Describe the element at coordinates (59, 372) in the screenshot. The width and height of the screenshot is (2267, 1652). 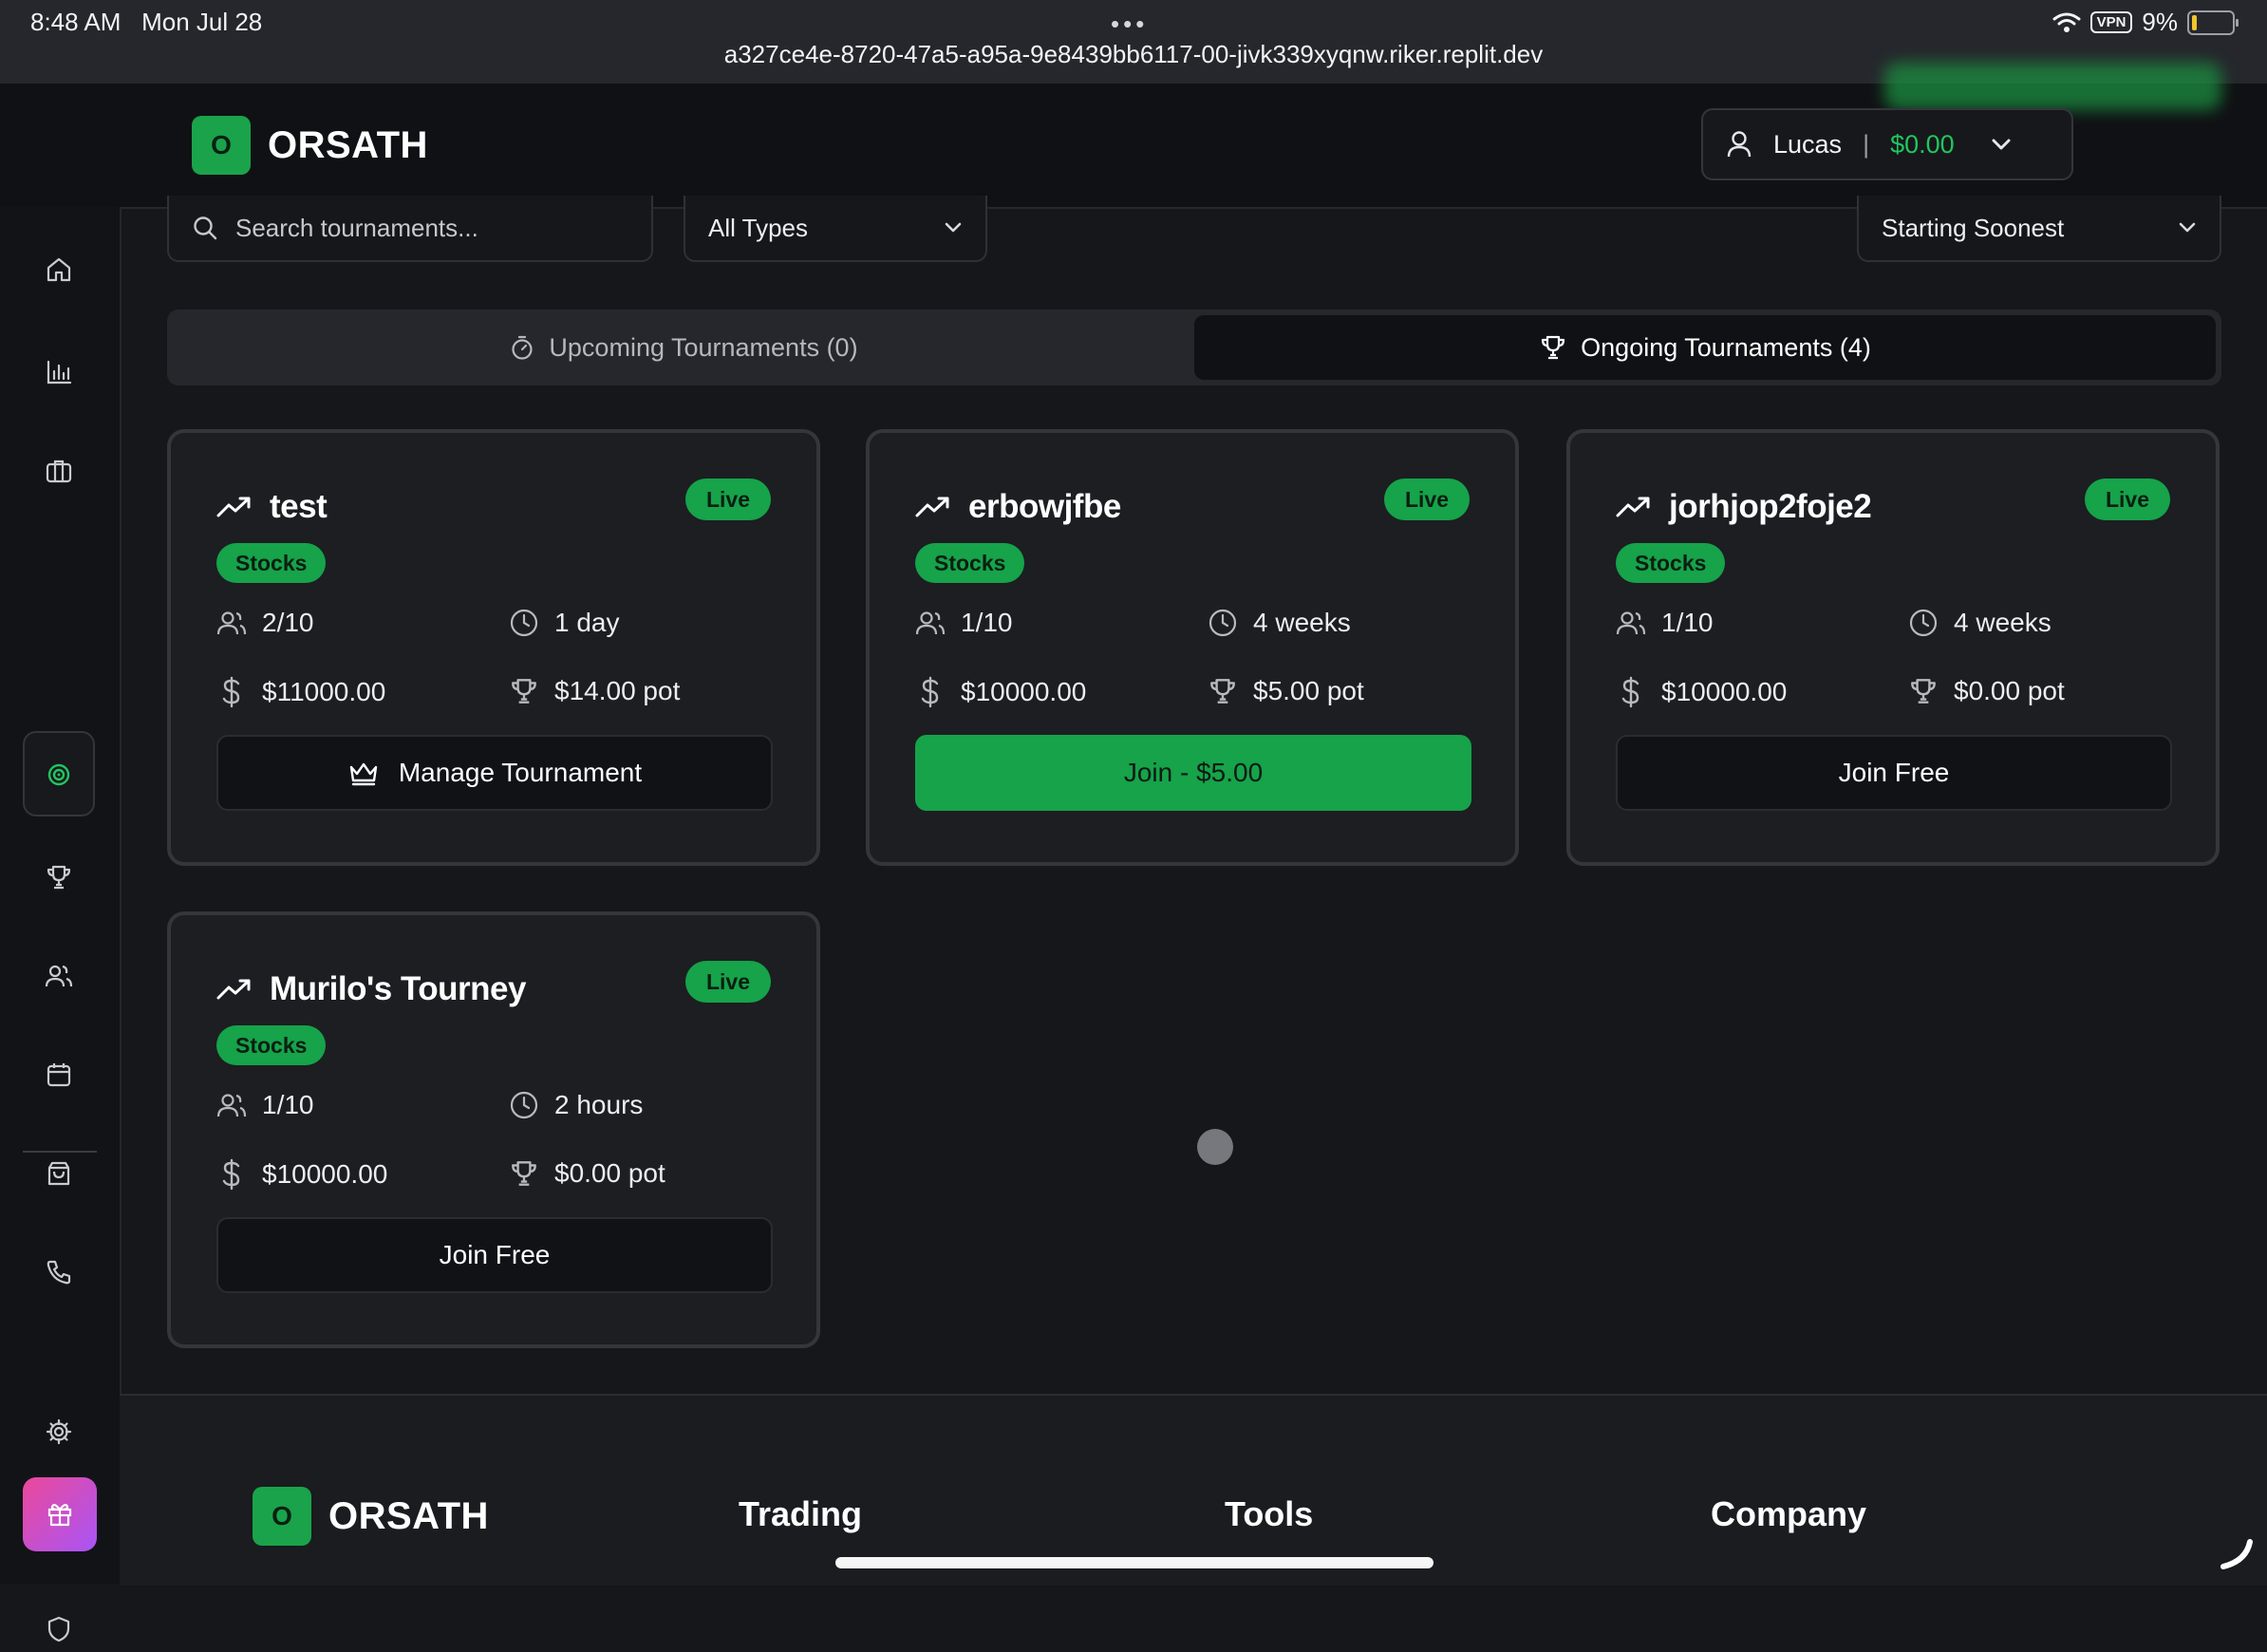
I see `bar-chart-icon` at that location.